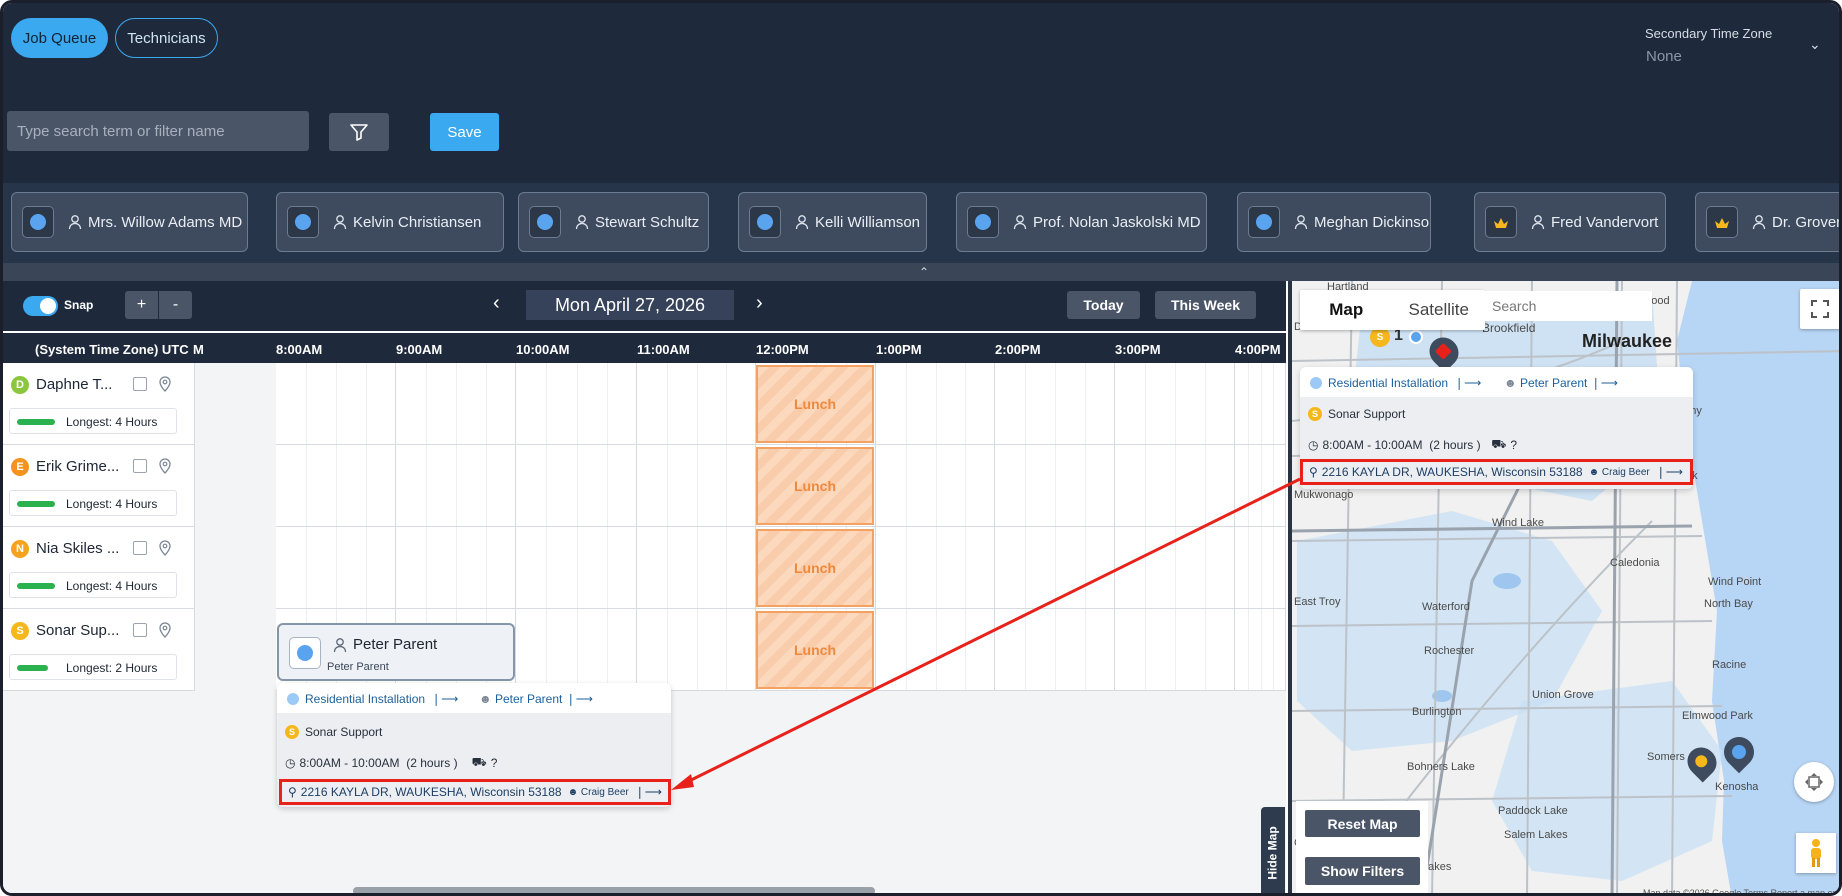  What do you see at coordinates (986, 633) in the screenshot?
I see `annotation-arrow` at bounding box center [986, 633].